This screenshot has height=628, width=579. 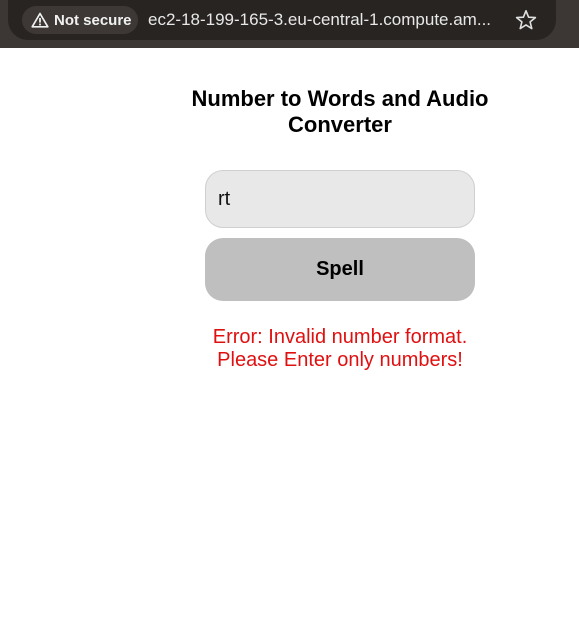 What do you see at coordinates (526, 20) in the screenshot?
I see `star-icon` at bounding box center [526, 20].